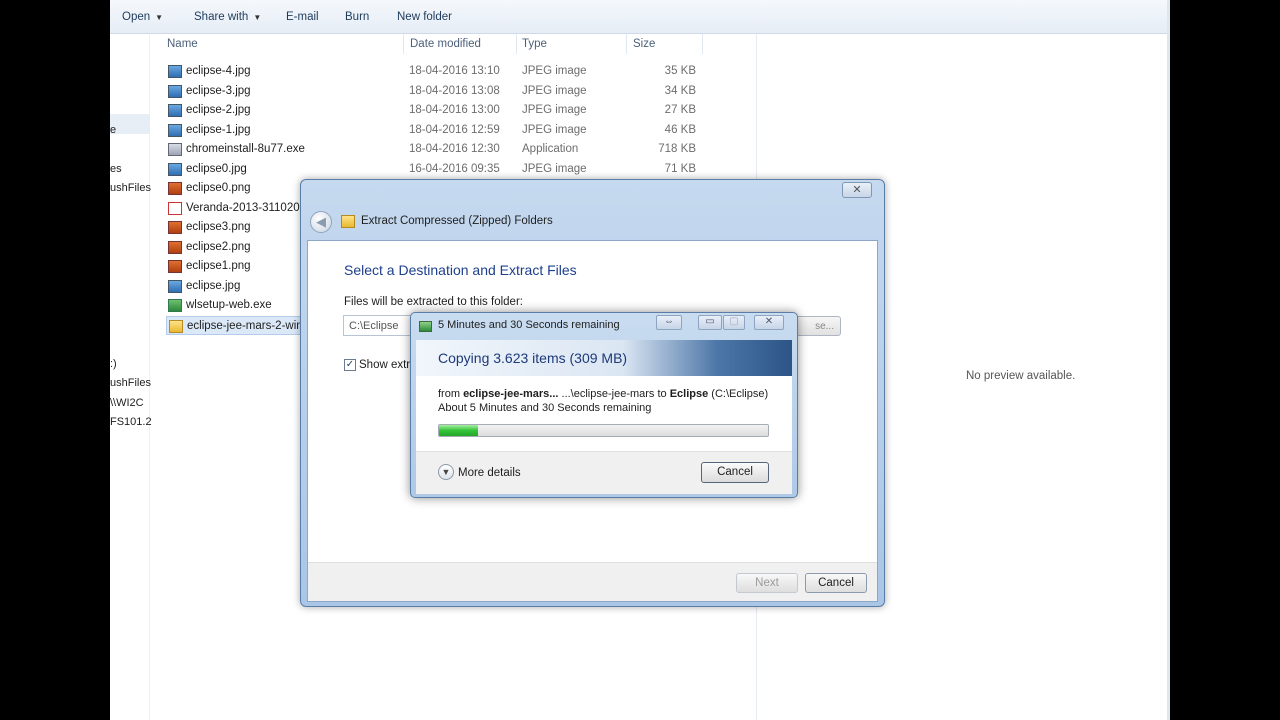  What do you see at coordinates (677, 149) in the screenshot?
I see `file-size: 718 KB` at bounding box center [677, 149].